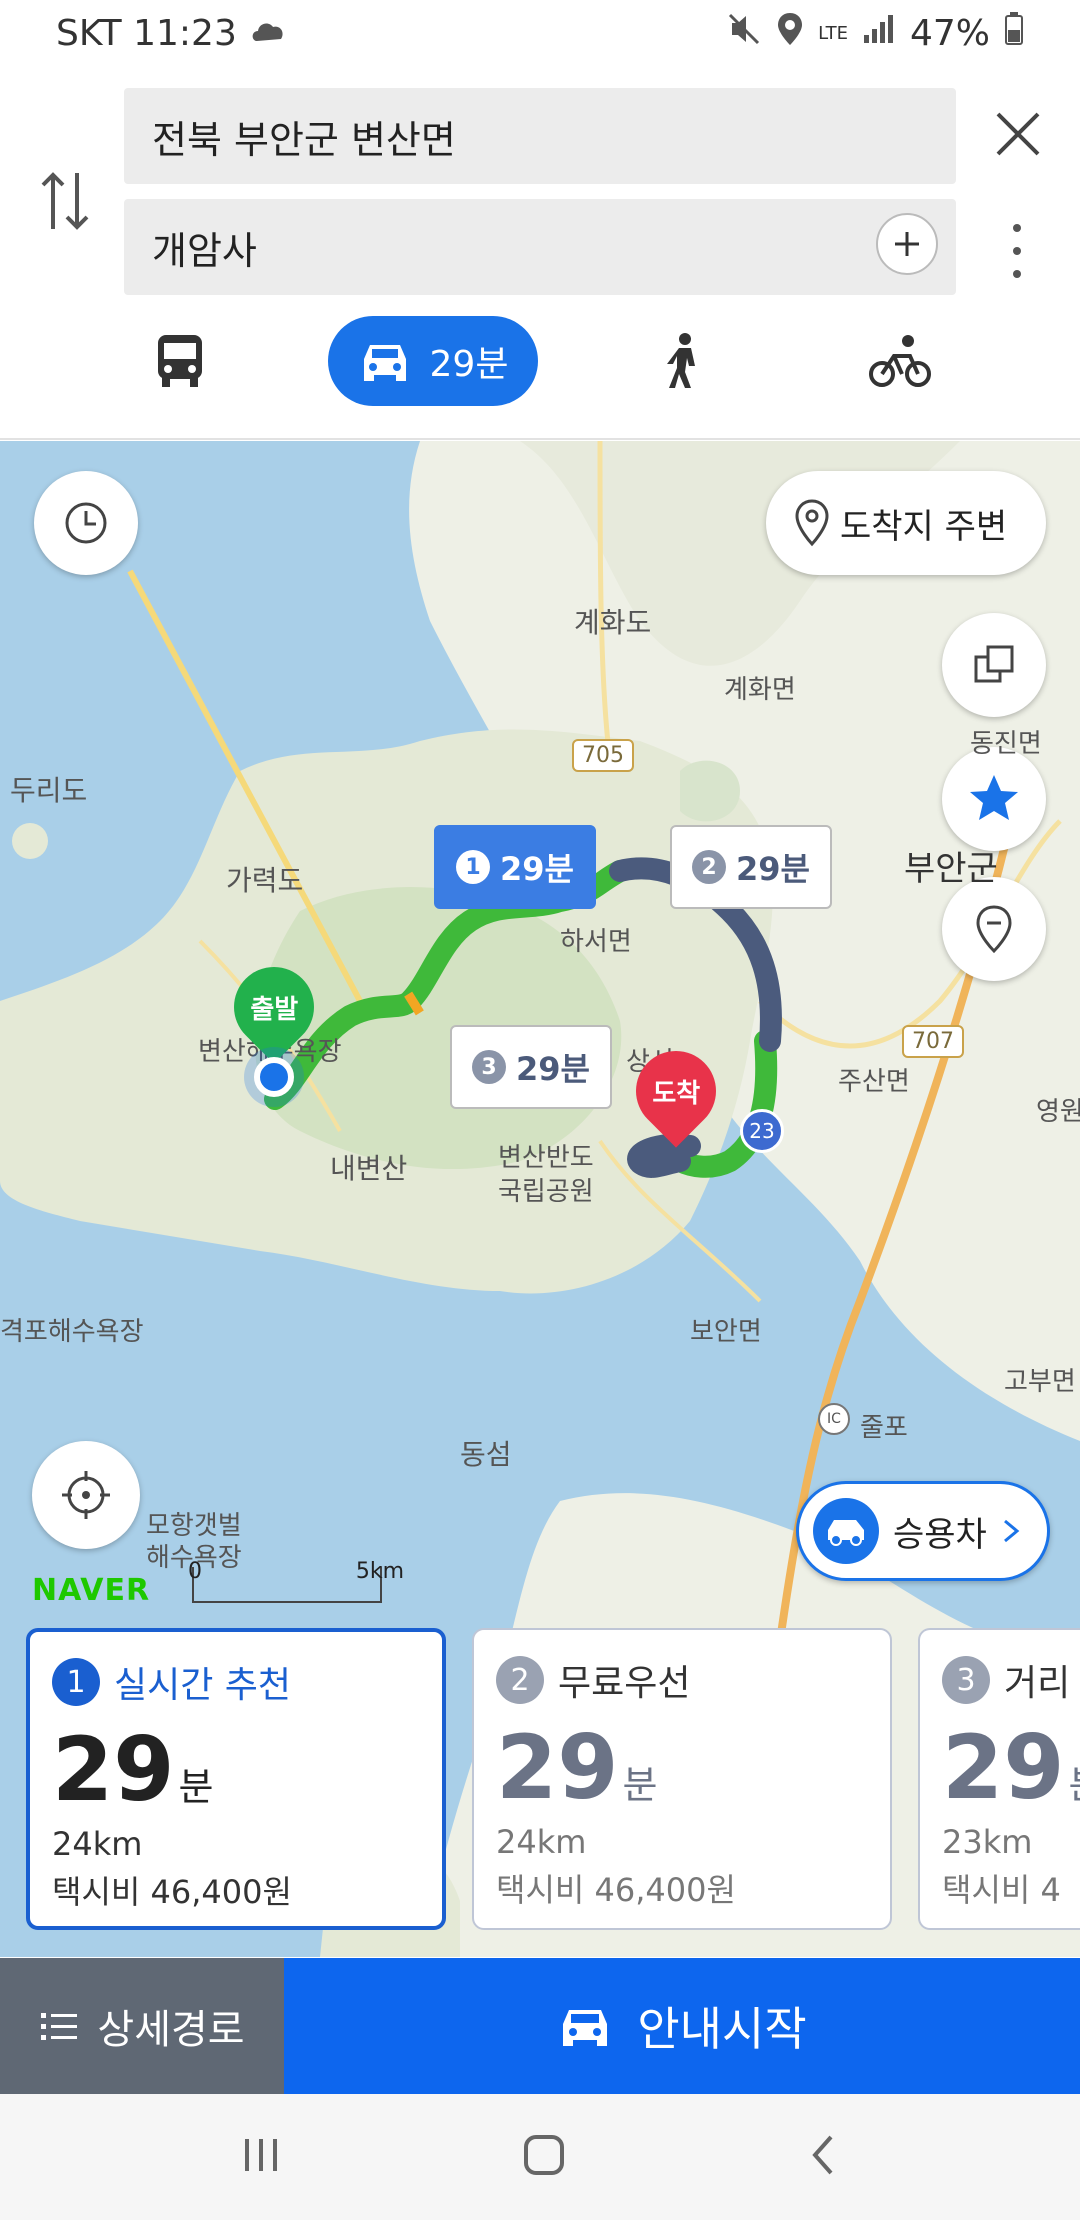 The height and width of the screenshot is (2220, 1080). What do you see at coordinates (987, 1842) in the screenshot?
I see `route-distance: 23km` at bounding box center [987, 1842].